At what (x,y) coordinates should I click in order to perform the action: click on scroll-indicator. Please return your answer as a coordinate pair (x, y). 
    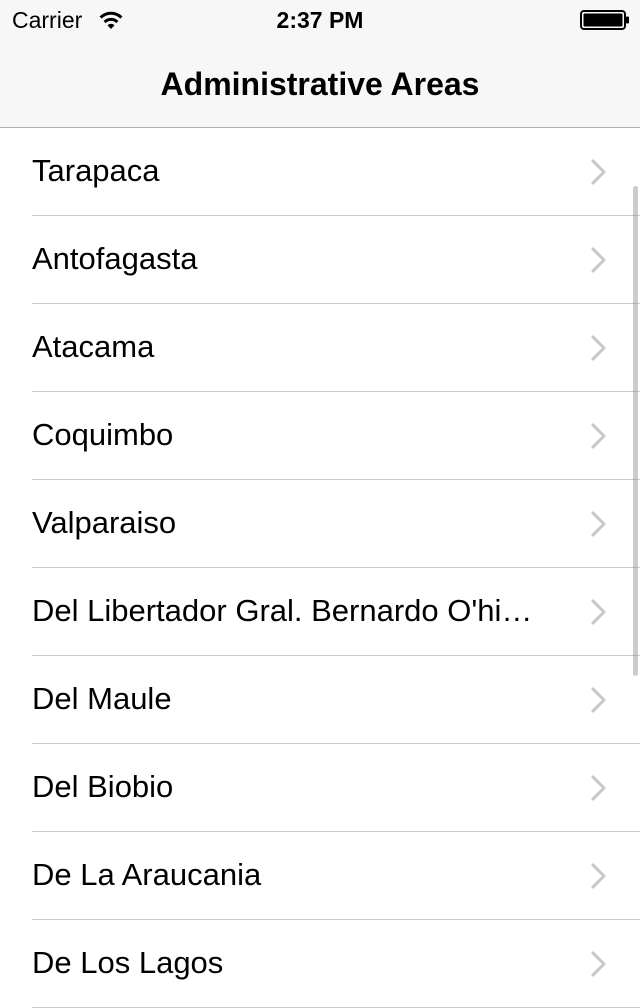
    Looking at the image, I should click on (635, 431).